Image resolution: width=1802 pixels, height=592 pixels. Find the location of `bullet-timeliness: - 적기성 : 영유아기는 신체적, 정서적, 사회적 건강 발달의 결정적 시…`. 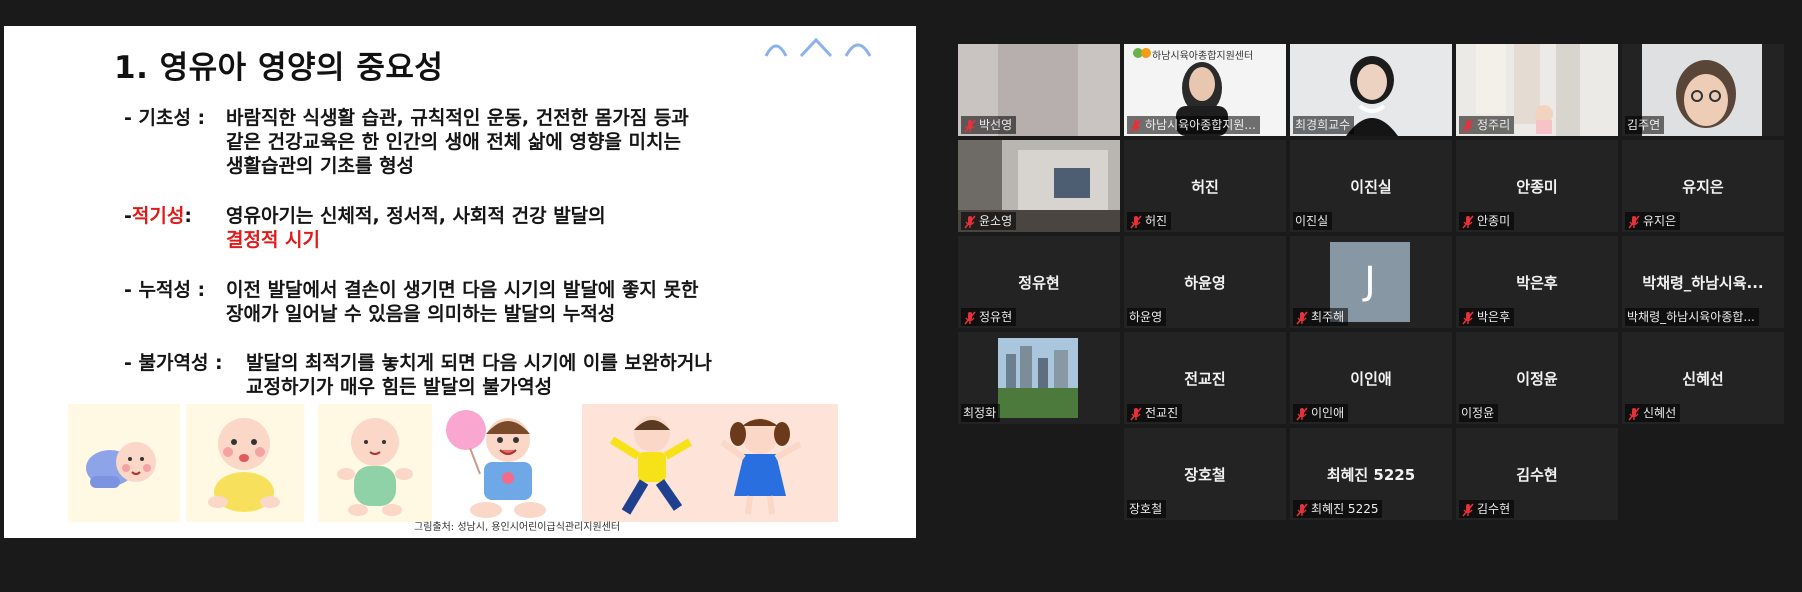

bullet-timeliness: - 적기성 : 영유아기는 신체적, 정서적, 사회적 건강 발달의 결정적 시… is located at coordinates (365, 227).